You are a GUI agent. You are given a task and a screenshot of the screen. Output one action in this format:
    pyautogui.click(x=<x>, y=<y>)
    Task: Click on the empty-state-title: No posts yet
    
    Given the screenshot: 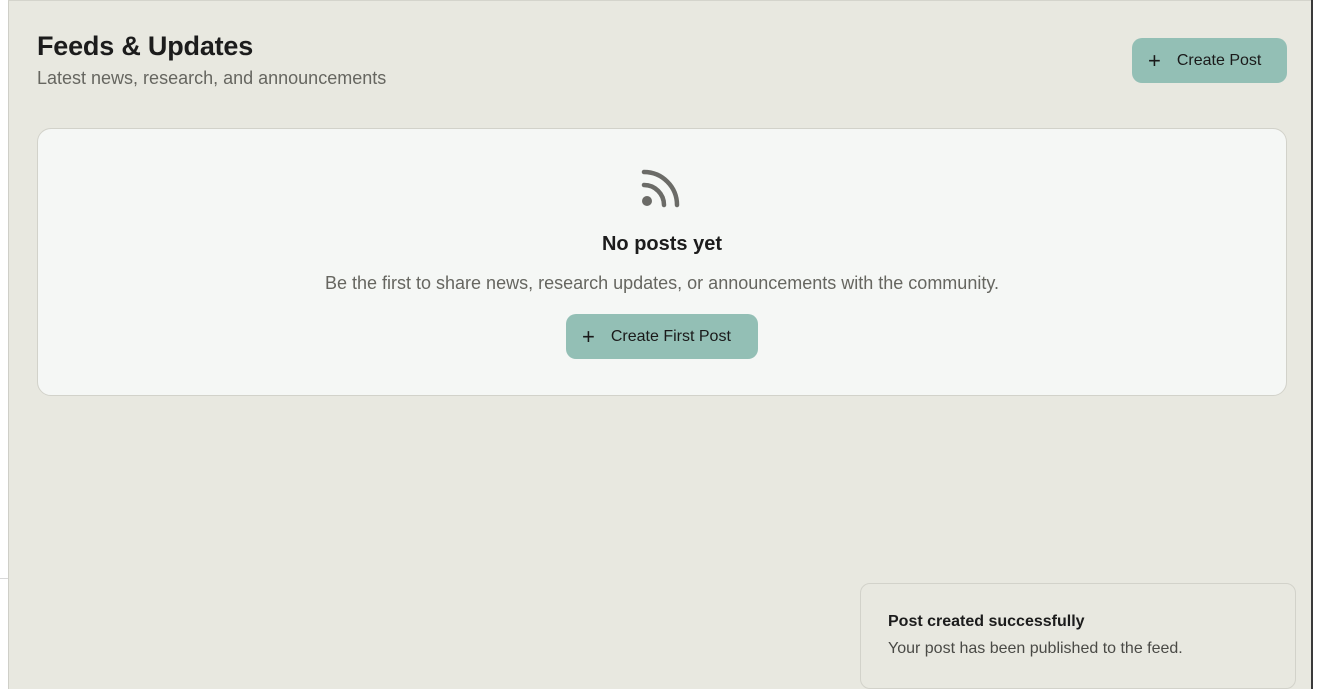 What is the action you would take?
    pyautogui.click(x=662, y=244)
    